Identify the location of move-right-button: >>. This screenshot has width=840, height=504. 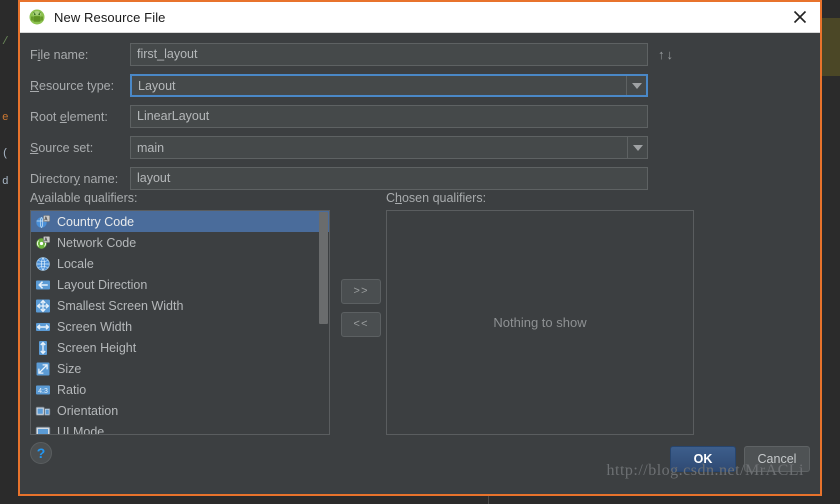
(361, 291).